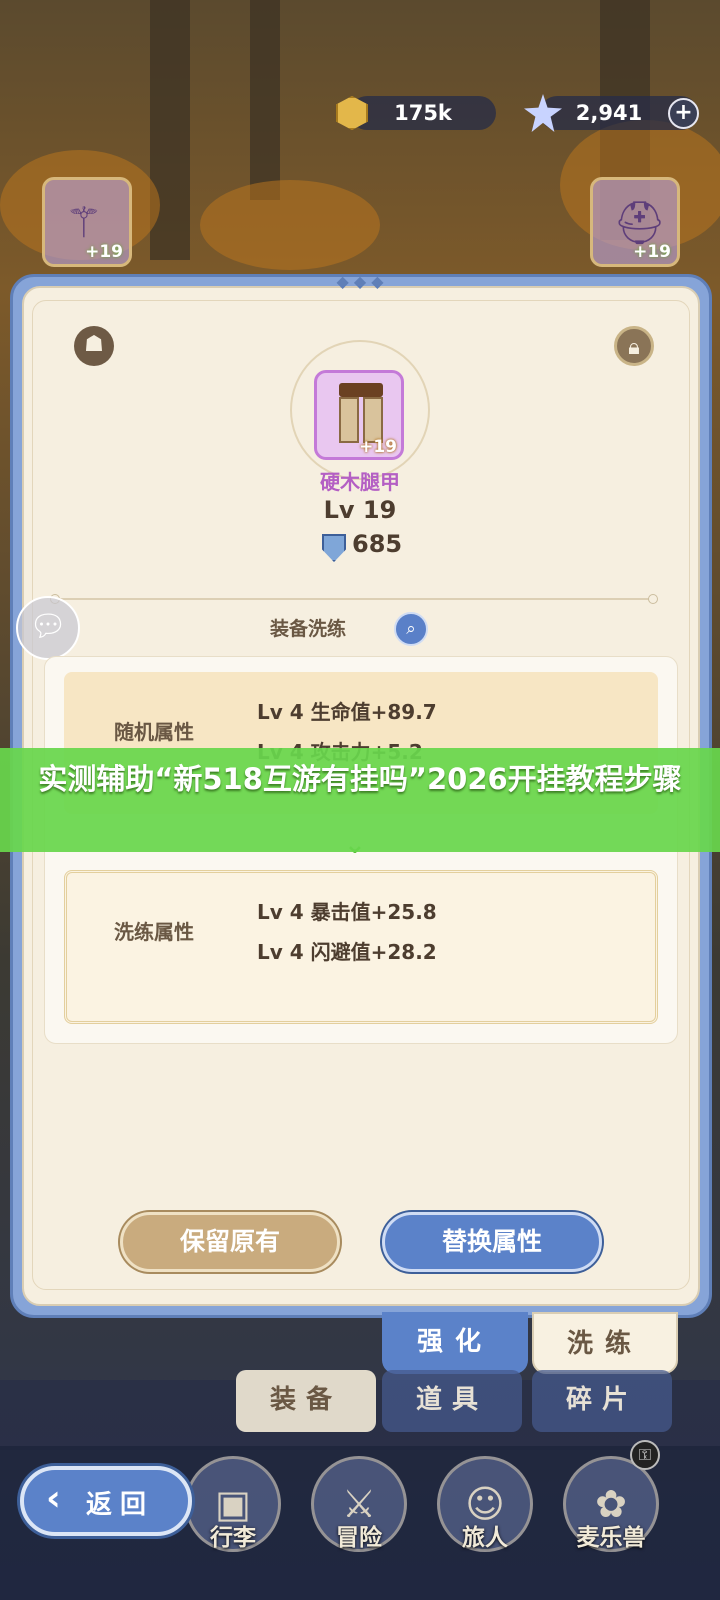  What do you see at coordinates (347, 952) in the screenshot?
I see `refine-attribute-line: Lv 4 闪避值+28.2` at bounding box center [347, 952].